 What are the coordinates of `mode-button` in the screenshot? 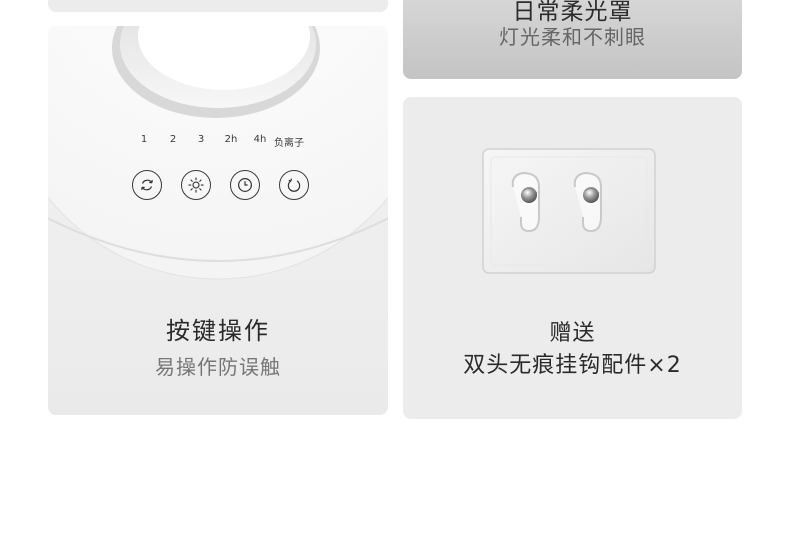 It's located at (147, 185).